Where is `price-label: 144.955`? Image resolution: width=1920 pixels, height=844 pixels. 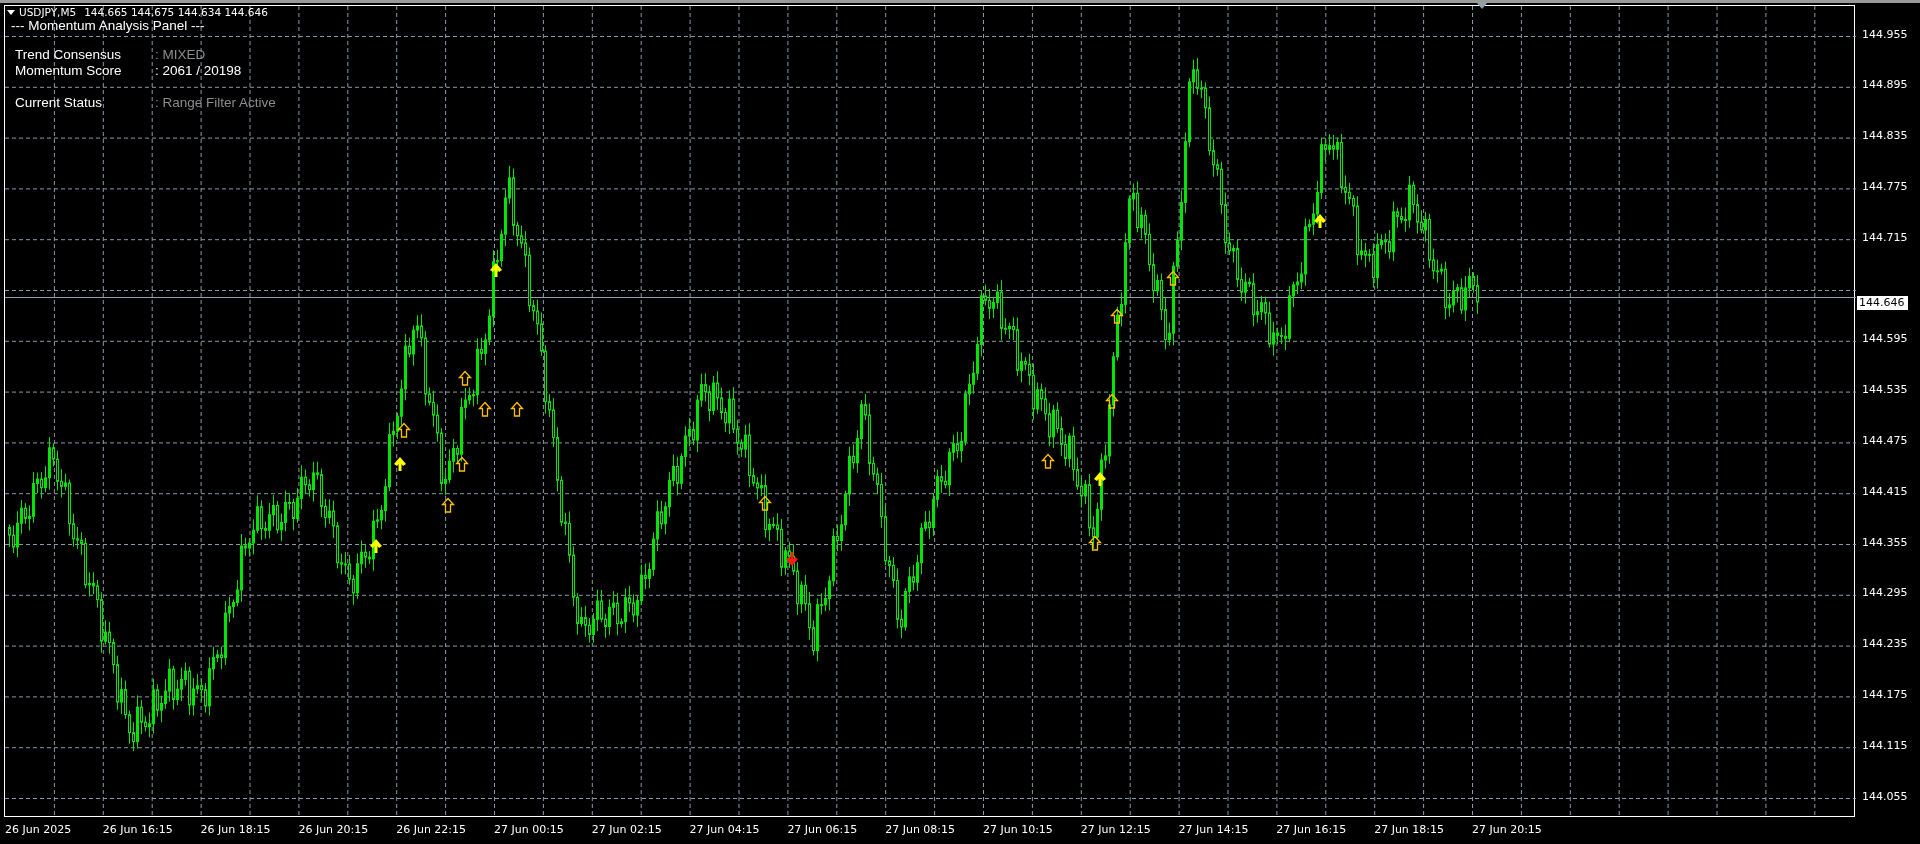 price-label: 144.955 is located at coordinates (1885, 34).